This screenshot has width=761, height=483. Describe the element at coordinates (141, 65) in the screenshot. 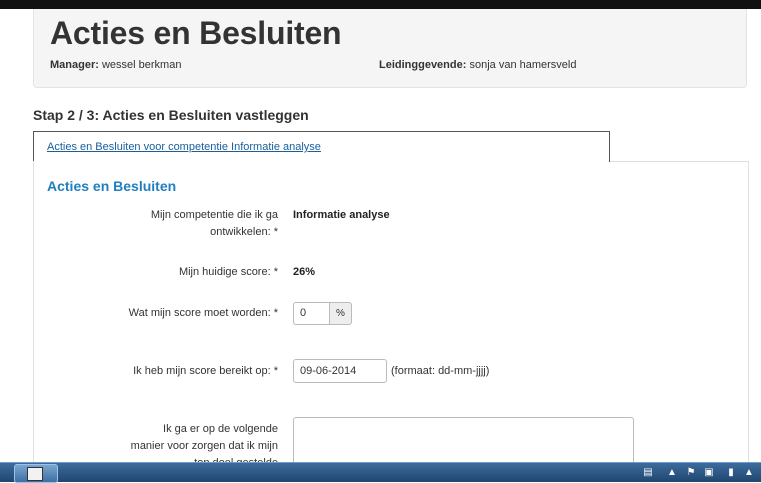

I see `manager-value: wessel berkman` at that location.